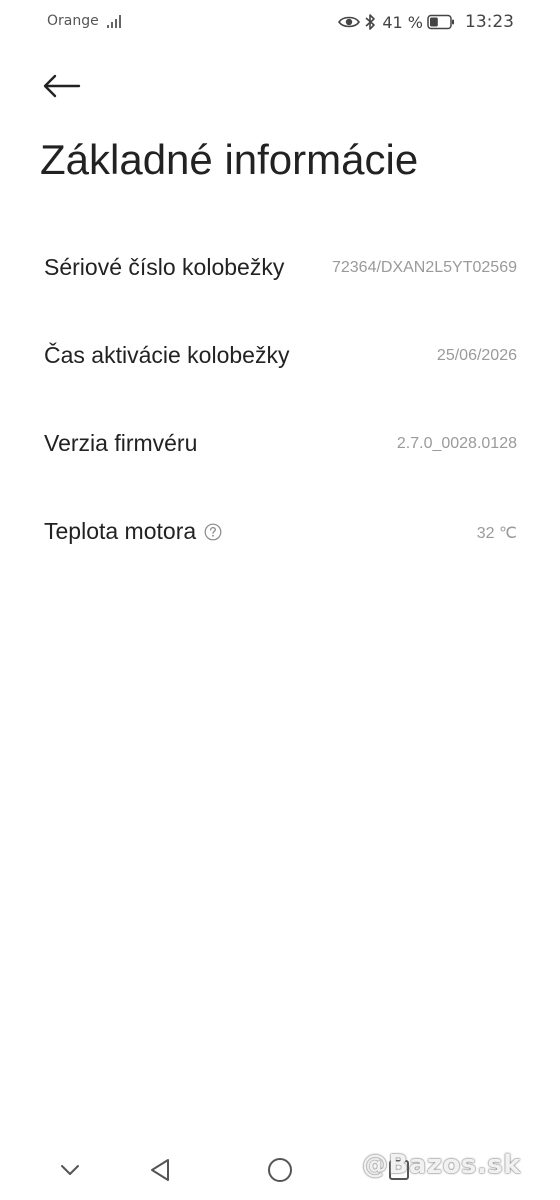 Image resolution: width=560 pixels, height=1200 pixels. I want to click on signal-bars-icon, so click(114, 21).